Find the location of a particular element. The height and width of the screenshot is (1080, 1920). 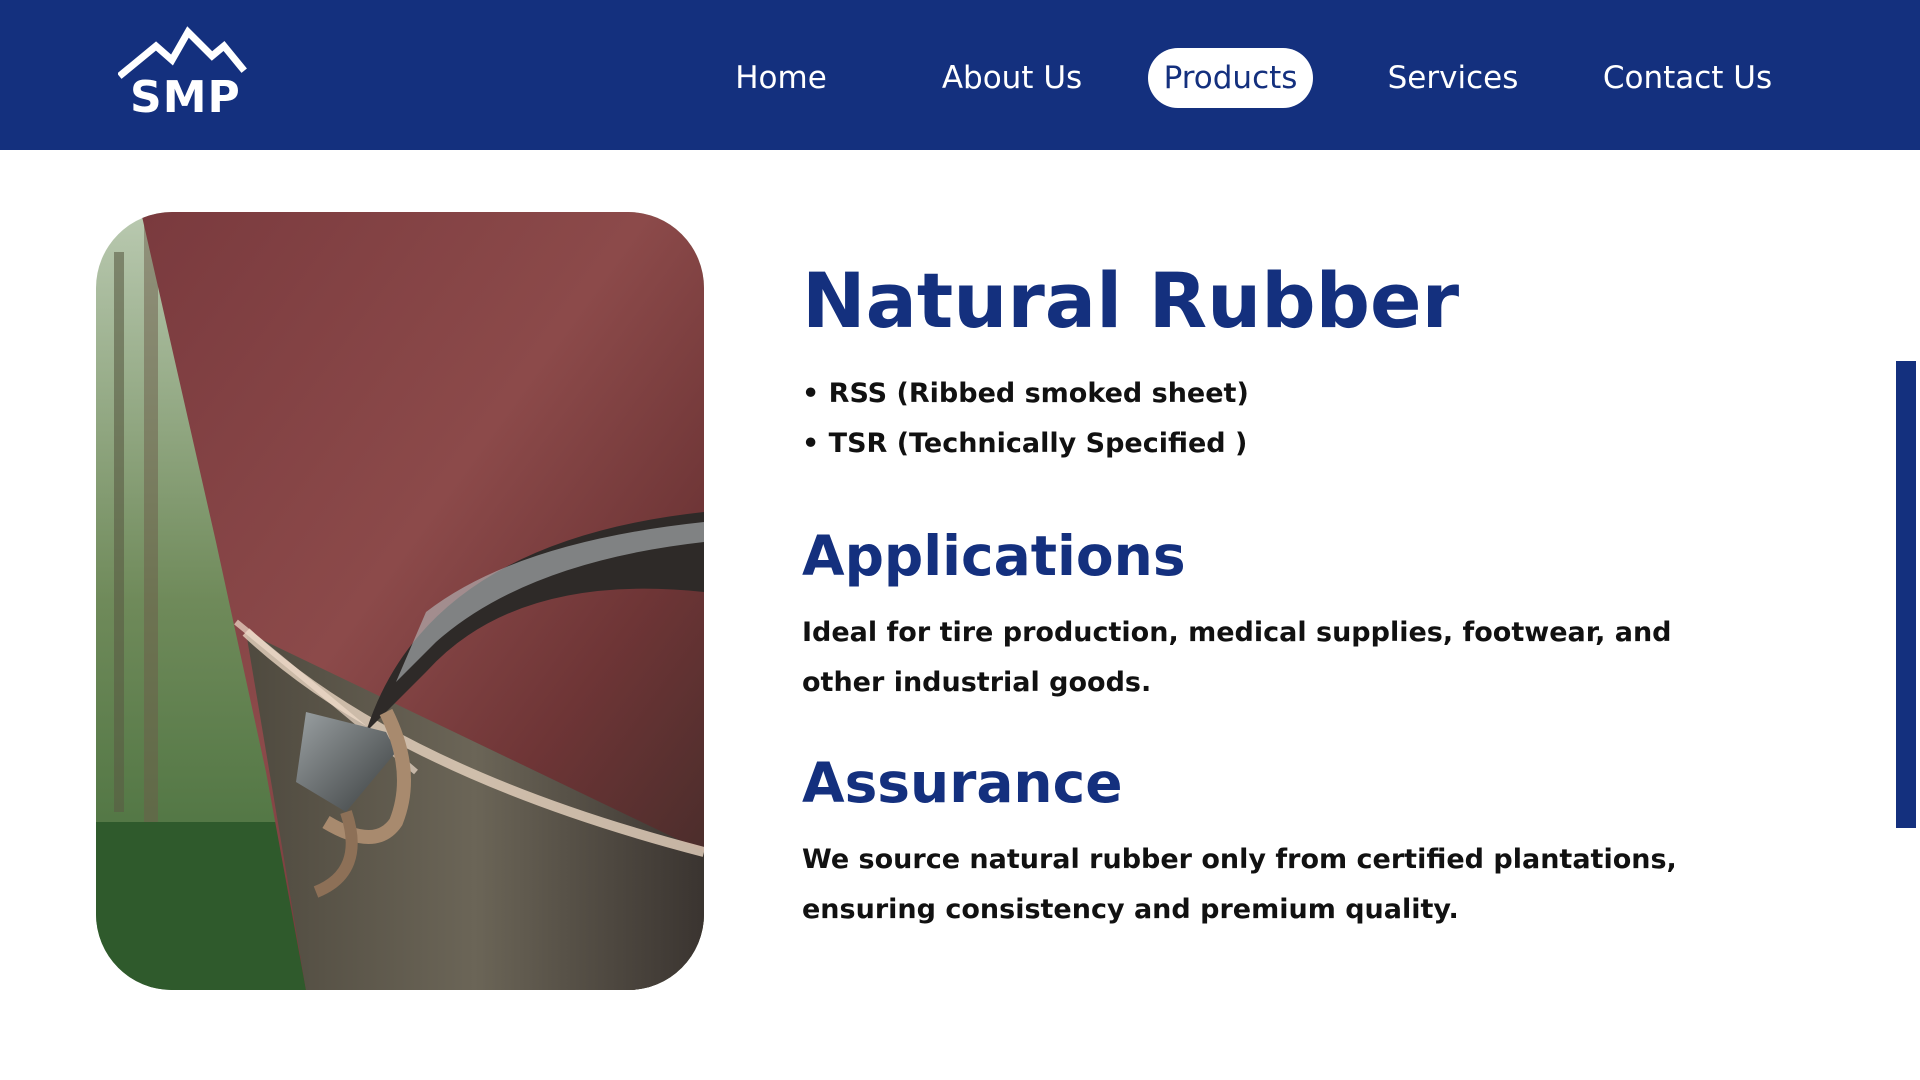

brand-logo: SMP is located at coordinates (183, 74).